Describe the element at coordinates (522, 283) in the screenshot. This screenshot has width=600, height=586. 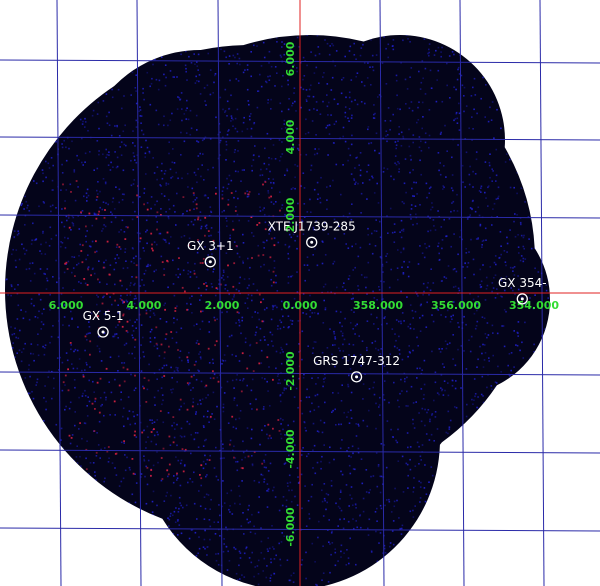
I see `source-label: GX 354-` at that location.